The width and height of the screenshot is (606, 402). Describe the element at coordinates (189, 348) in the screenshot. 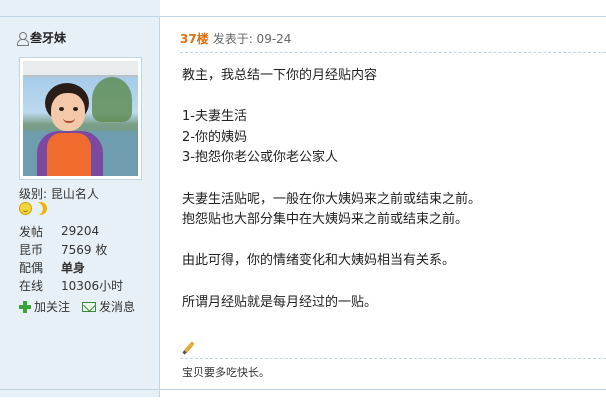

I see `pencil-icon` at that location.